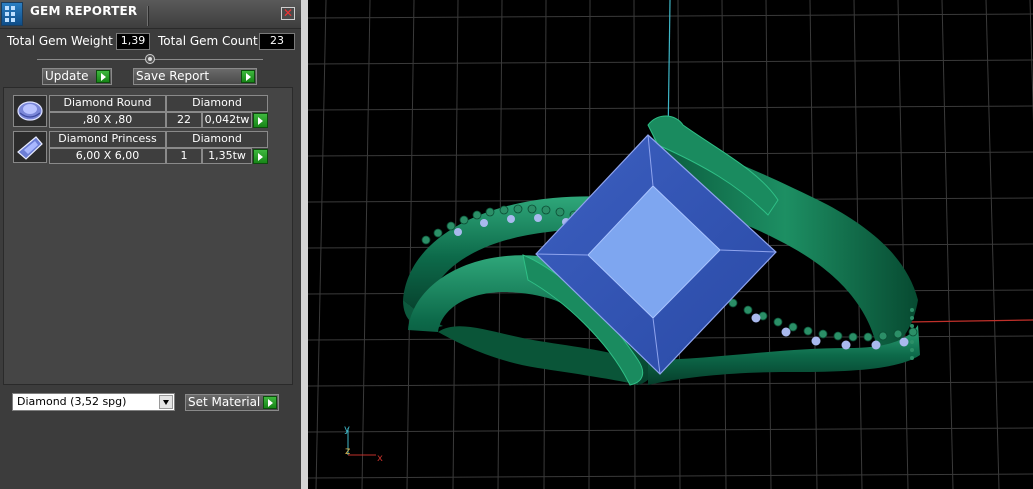  I want to click on gem-size: ,80 X ,80, so click(107, 120).